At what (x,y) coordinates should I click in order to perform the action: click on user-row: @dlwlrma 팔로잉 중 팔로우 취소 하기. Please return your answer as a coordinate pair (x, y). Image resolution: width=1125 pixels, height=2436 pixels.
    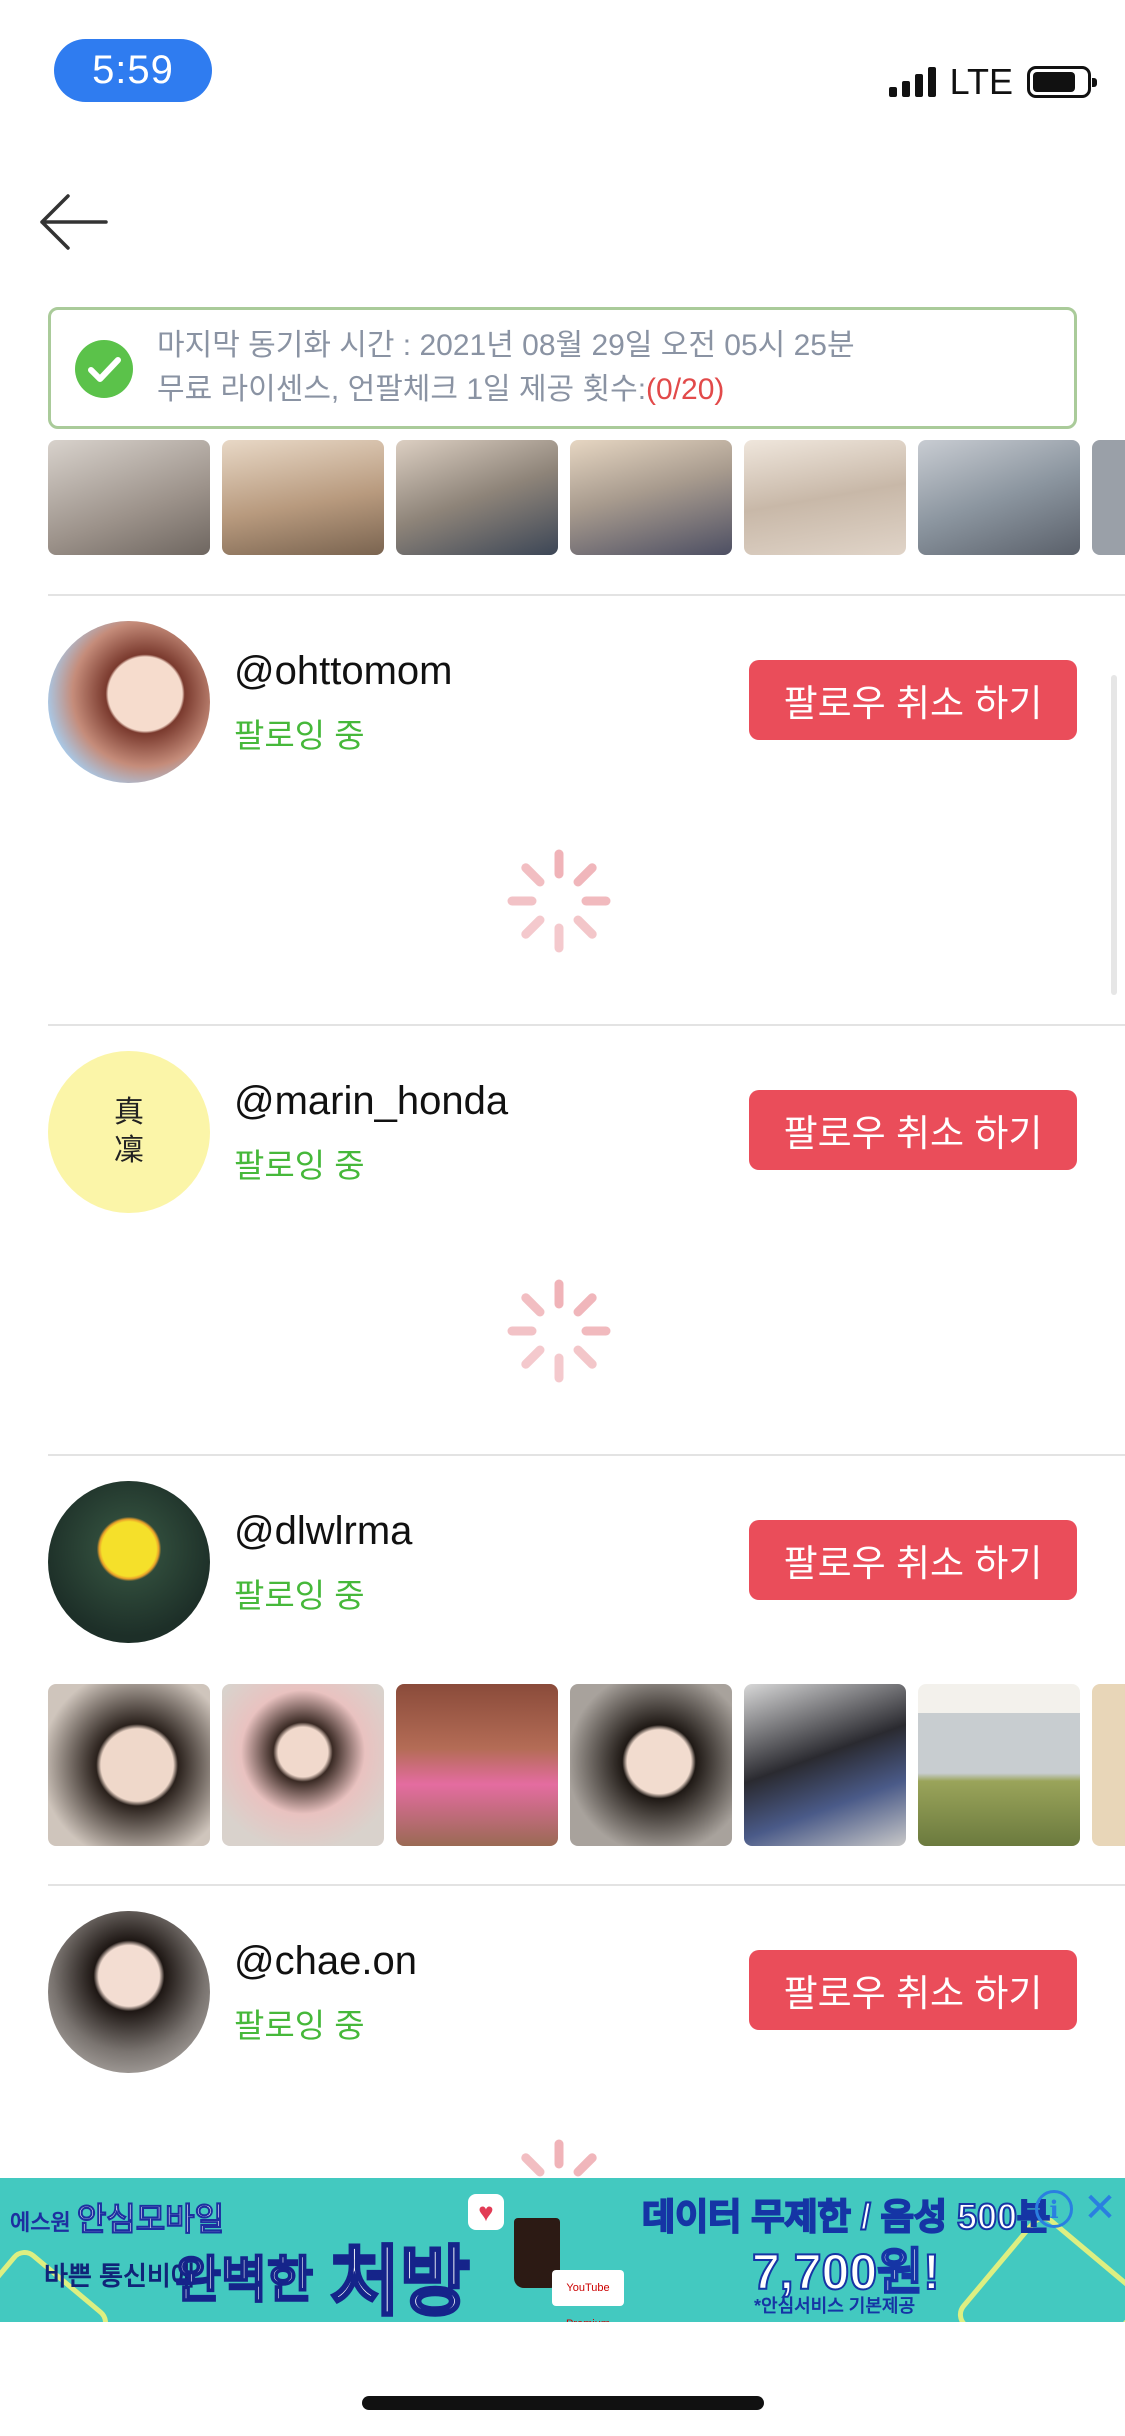
    Looking at the image, I should click on (562, 1562).